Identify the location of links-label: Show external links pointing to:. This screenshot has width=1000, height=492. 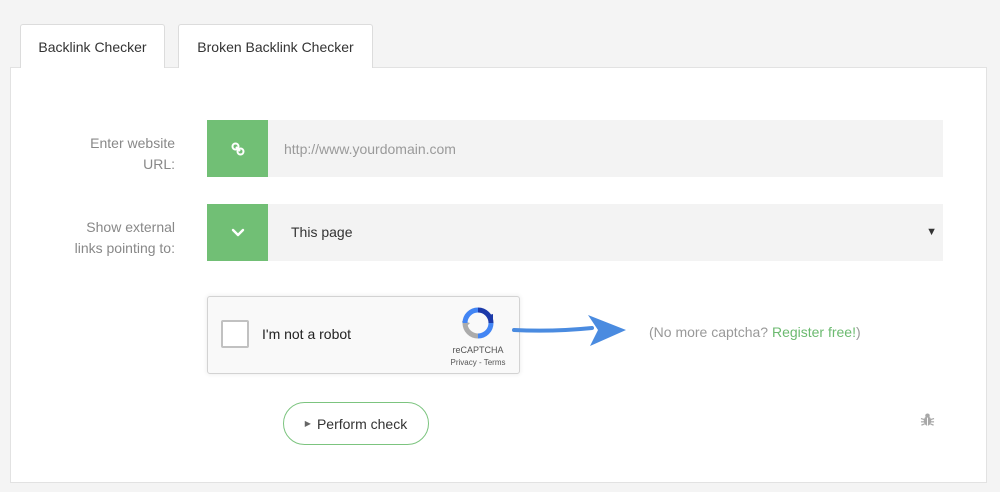
(124, 237).